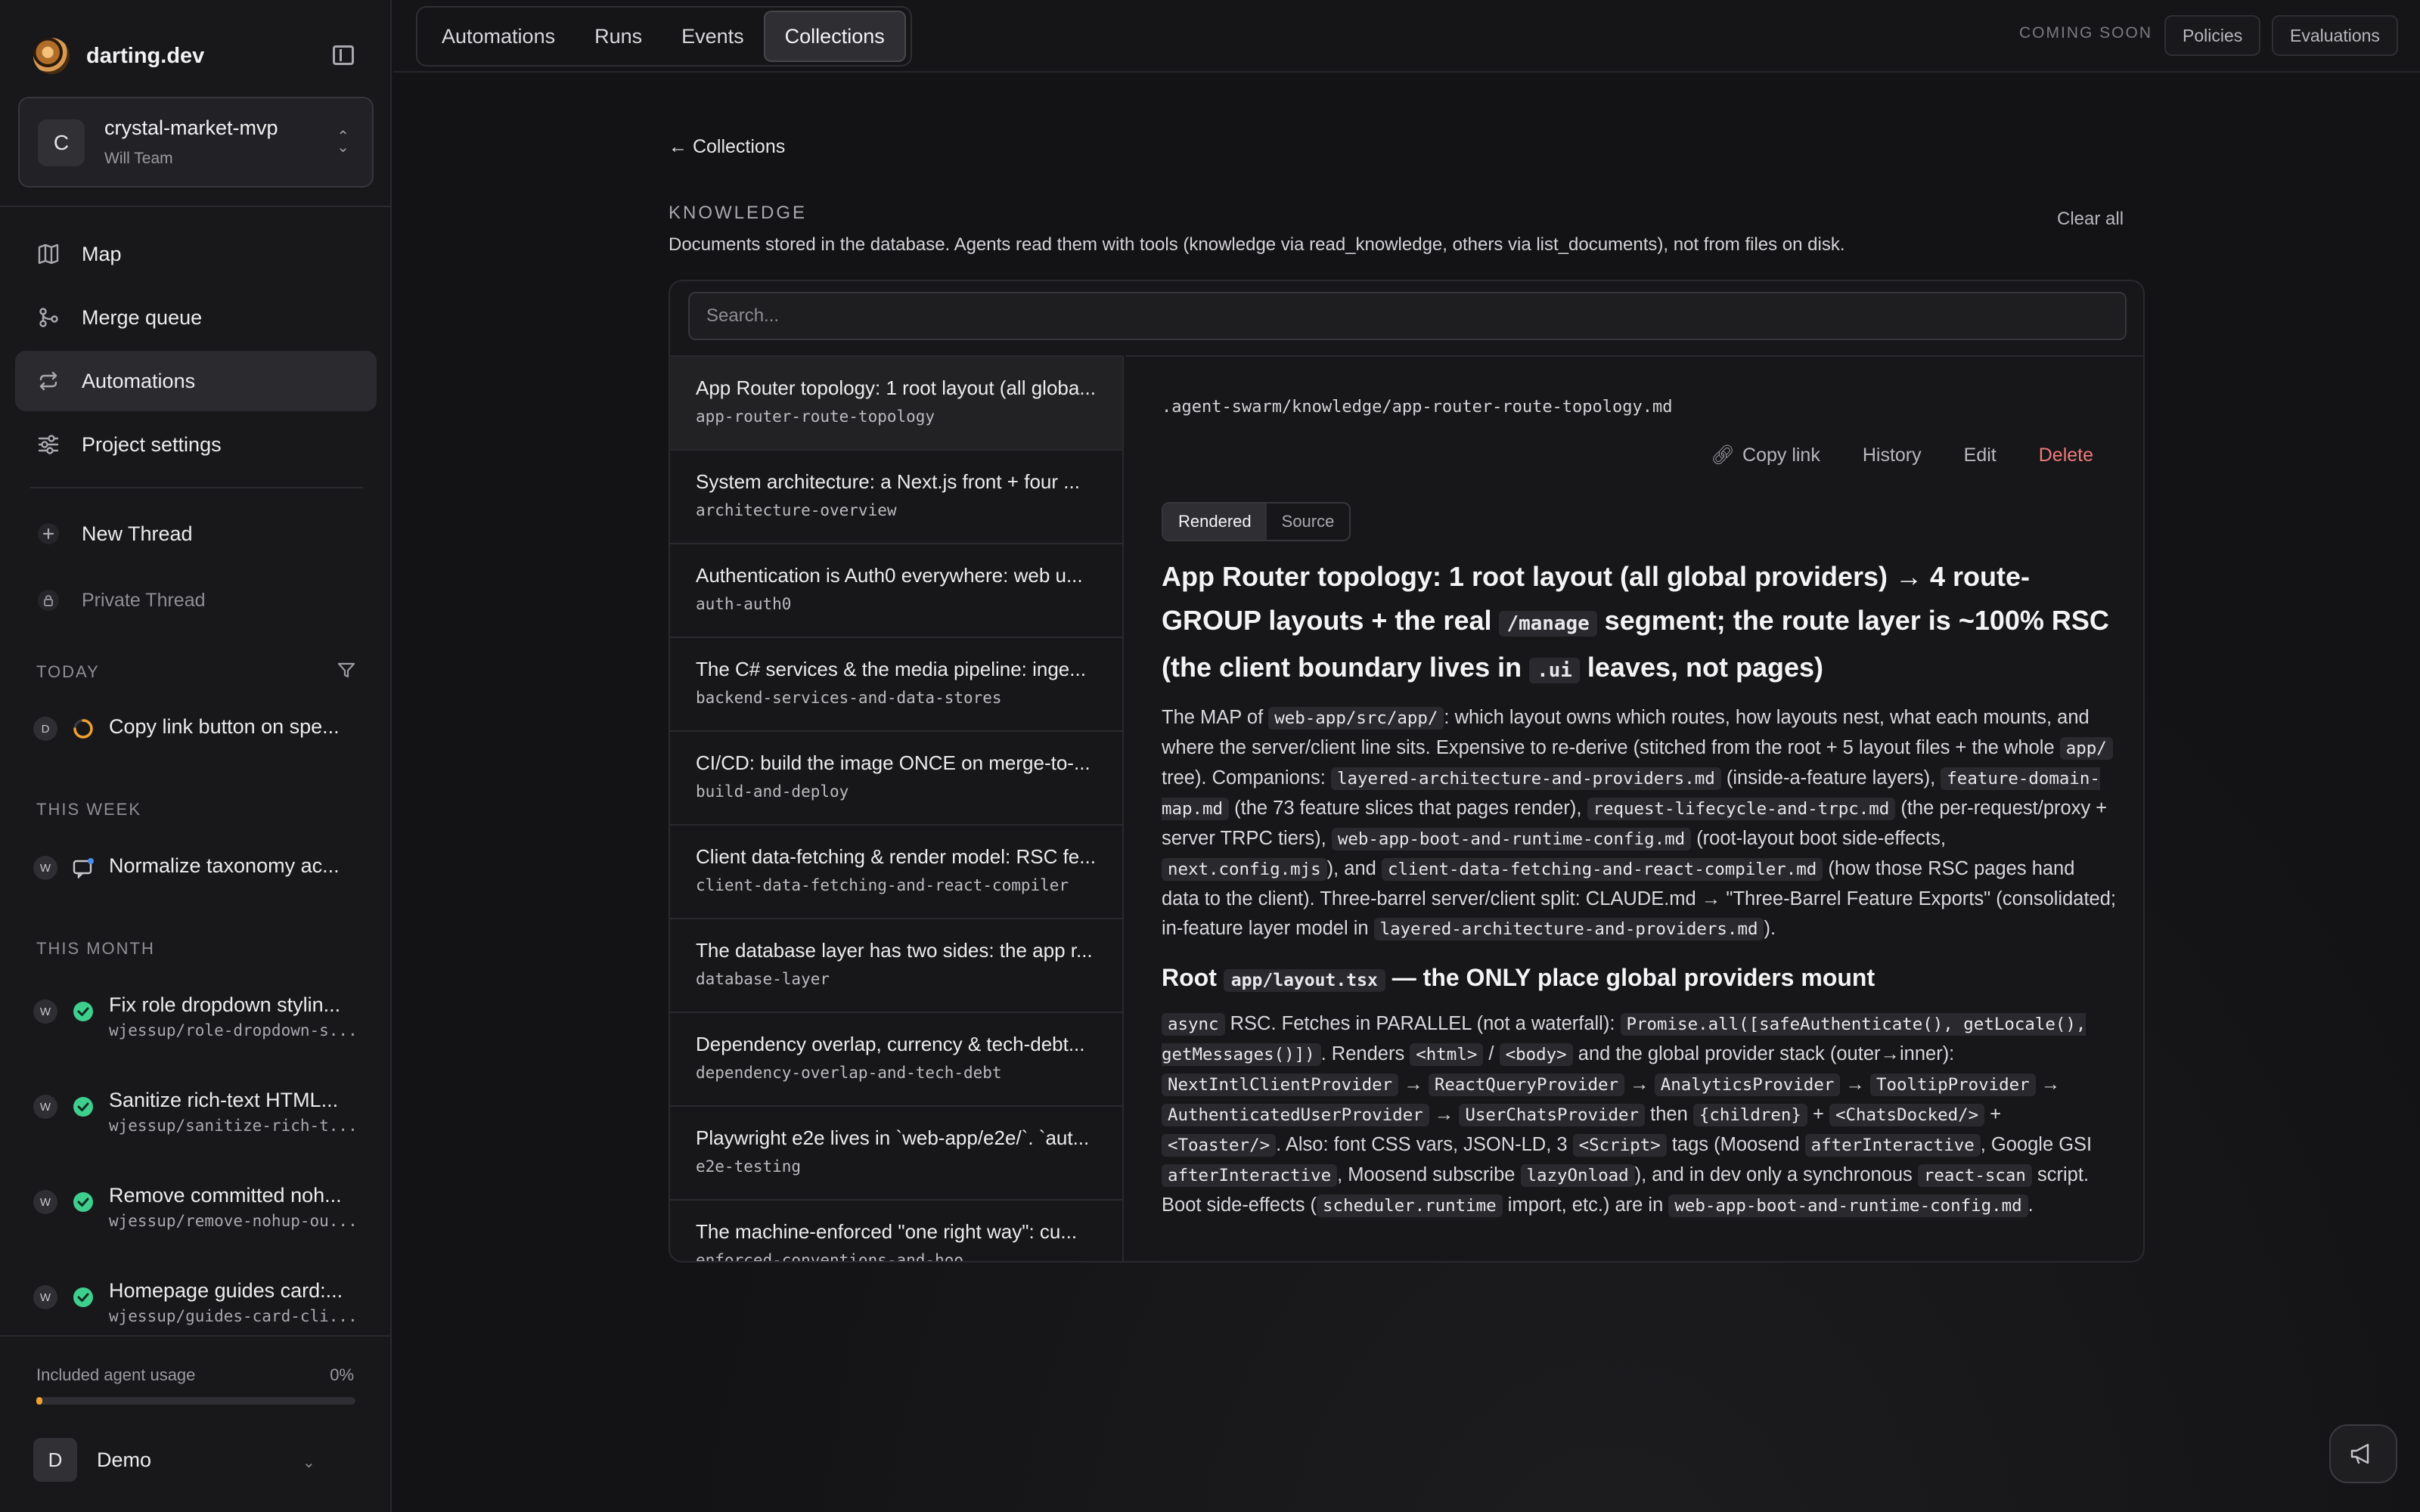  What do you see at coordinates (95, 948) in the screenshot?
I see `section-this-month: THIS MONTH` at bounding box center [95, 948].